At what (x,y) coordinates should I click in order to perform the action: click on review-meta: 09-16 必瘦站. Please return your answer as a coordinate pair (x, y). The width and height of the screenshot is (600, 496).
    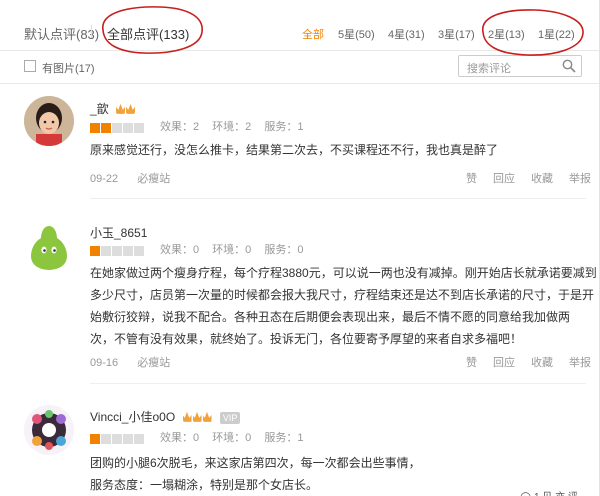
    Looking at the image, I should click on (130, 362).